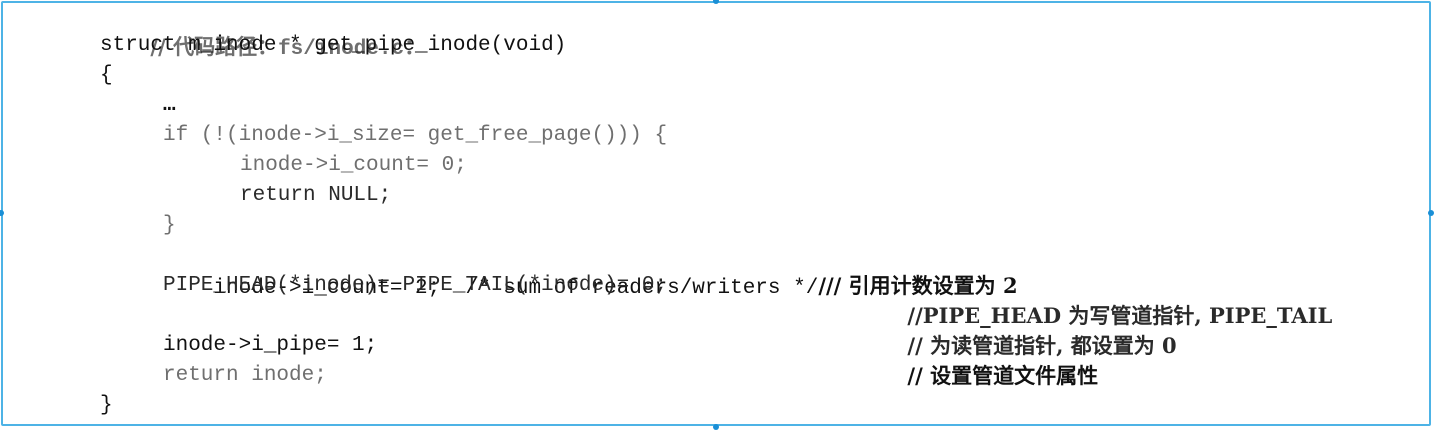 This screenshot has height=430, width=1434. What do you see at coordinates (270, 345) in the screenshot?
I see `i-pipe-statement: inode->i_pipe= 1;` at bounding box center [270, 345].